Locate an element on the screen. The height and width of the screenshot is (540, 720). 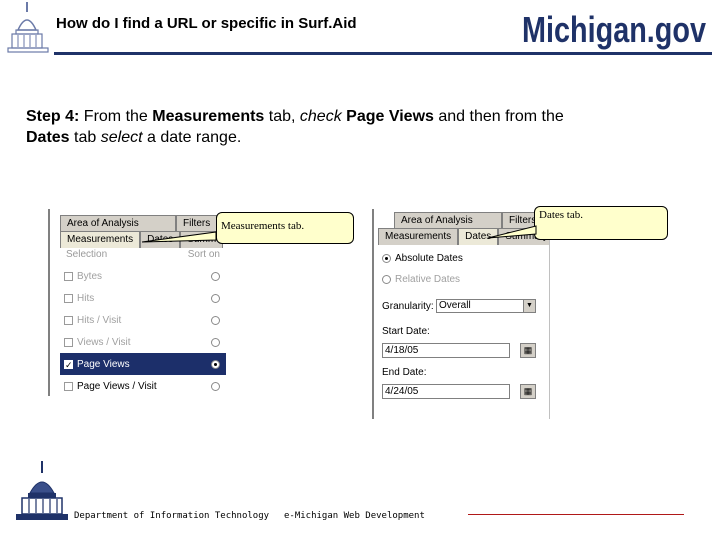
relative-dates-option: Relative Dates is located at coordinates (421, 279).